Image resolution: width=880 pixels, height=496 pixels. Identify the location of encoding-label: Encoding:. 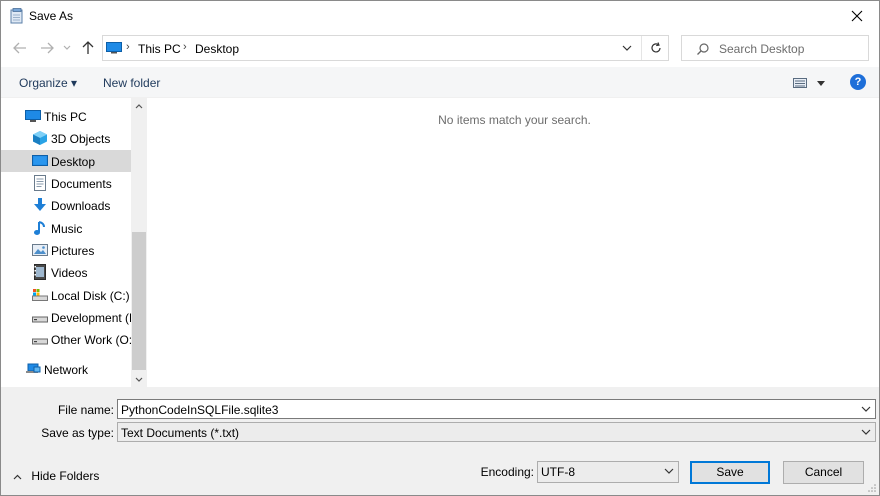
(507, 472).